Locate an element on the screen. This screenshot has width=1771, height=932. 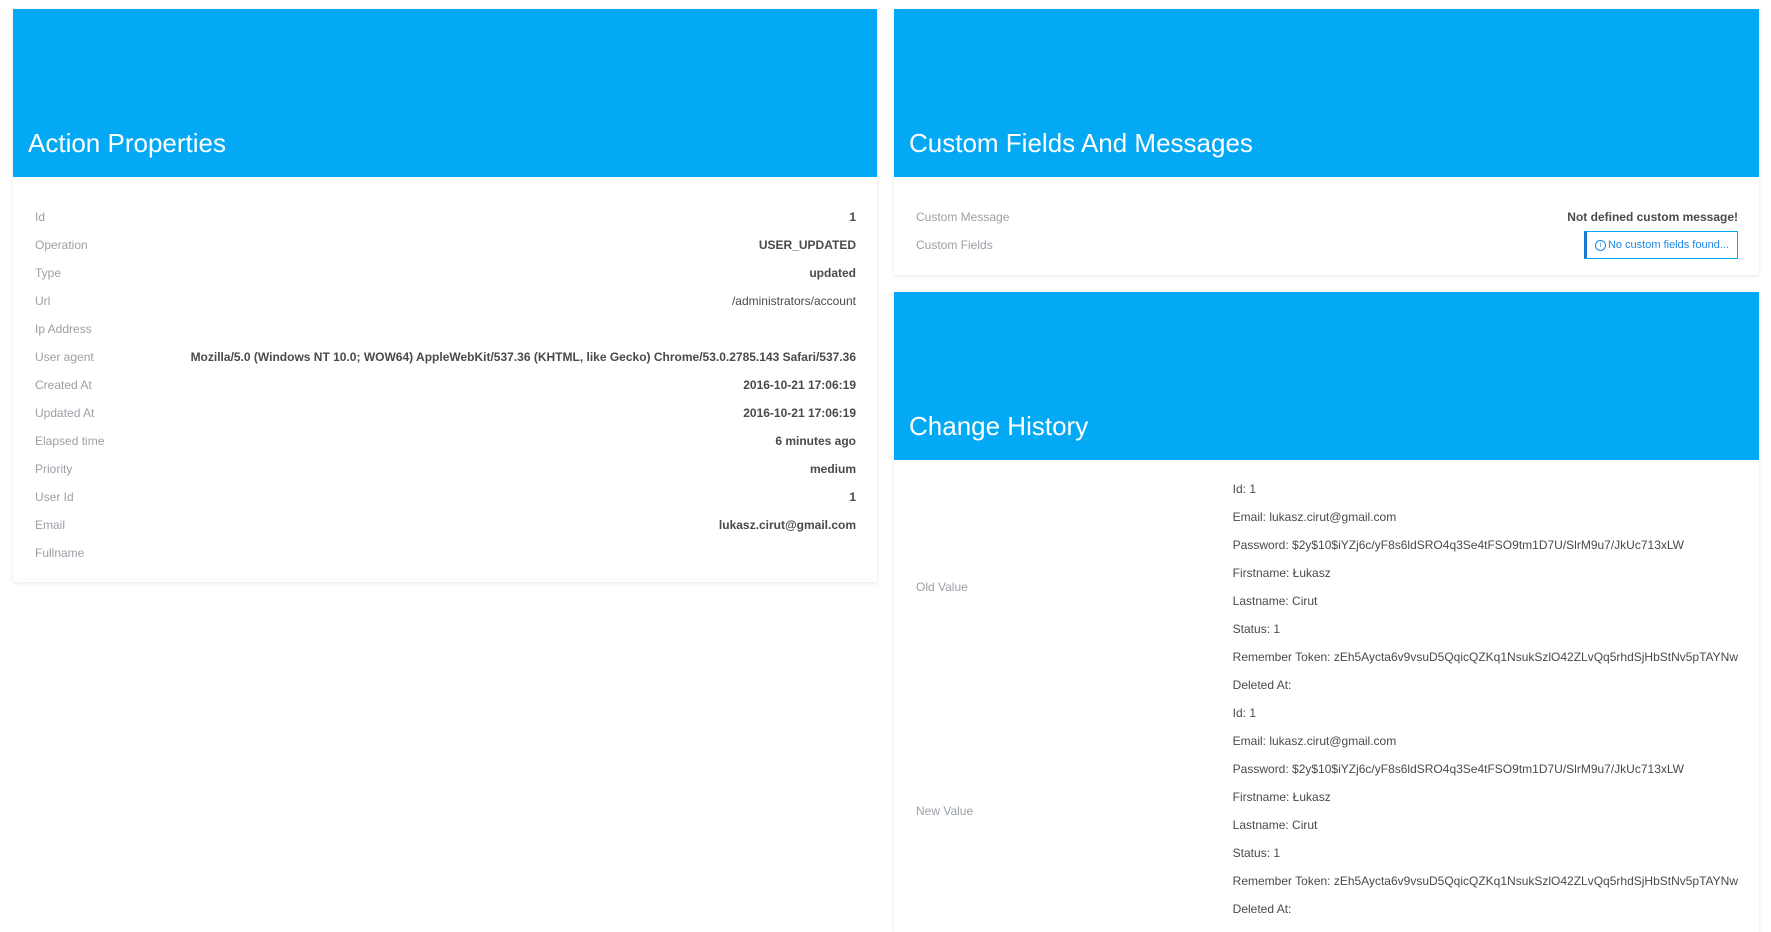
property-row: Type updated is located at coordinates (445, 273).